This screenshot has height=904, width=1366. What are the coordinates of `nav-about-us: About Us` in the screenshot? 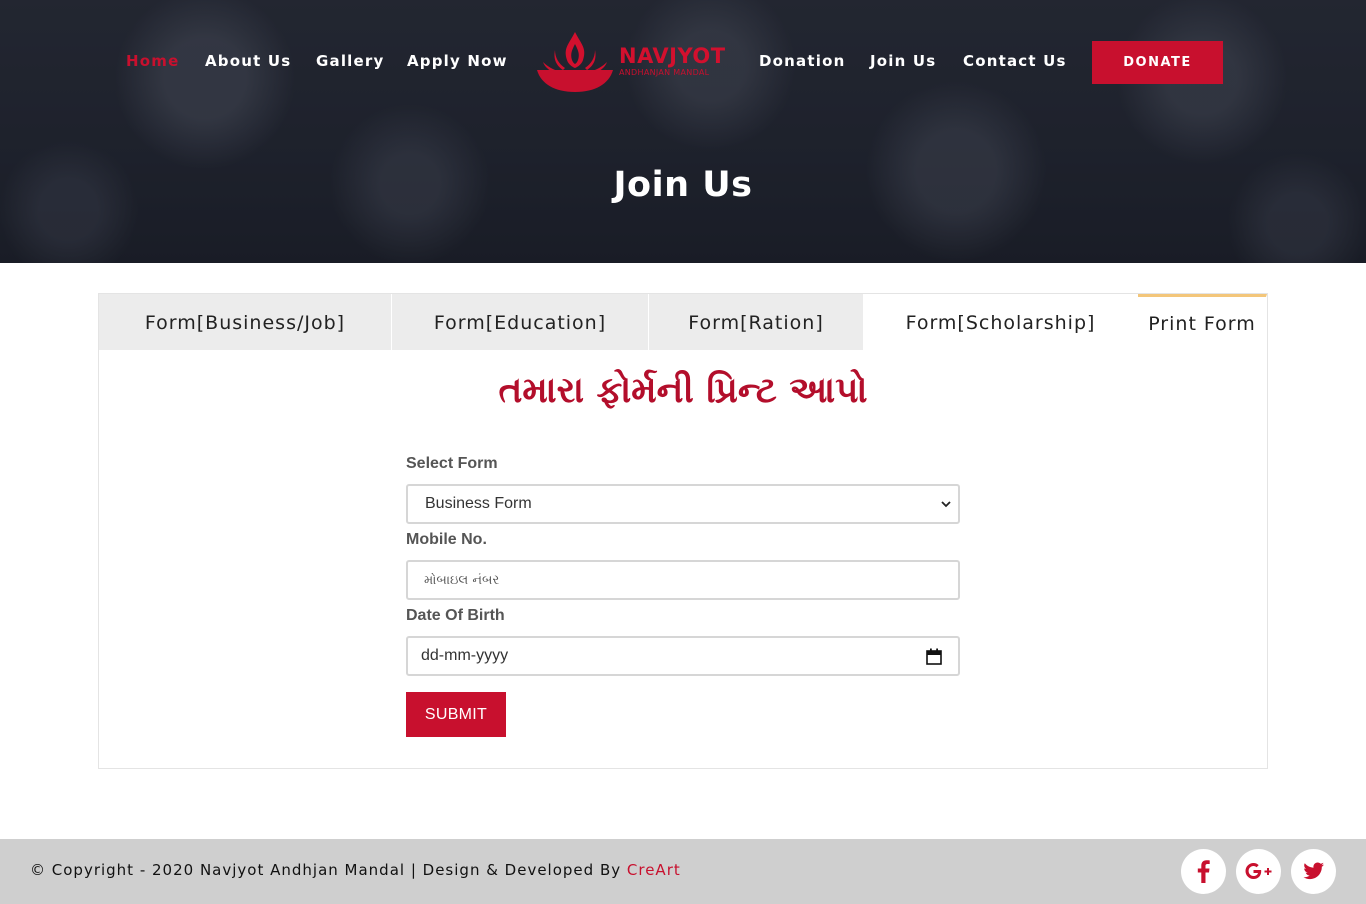 It's located at (248, 61).